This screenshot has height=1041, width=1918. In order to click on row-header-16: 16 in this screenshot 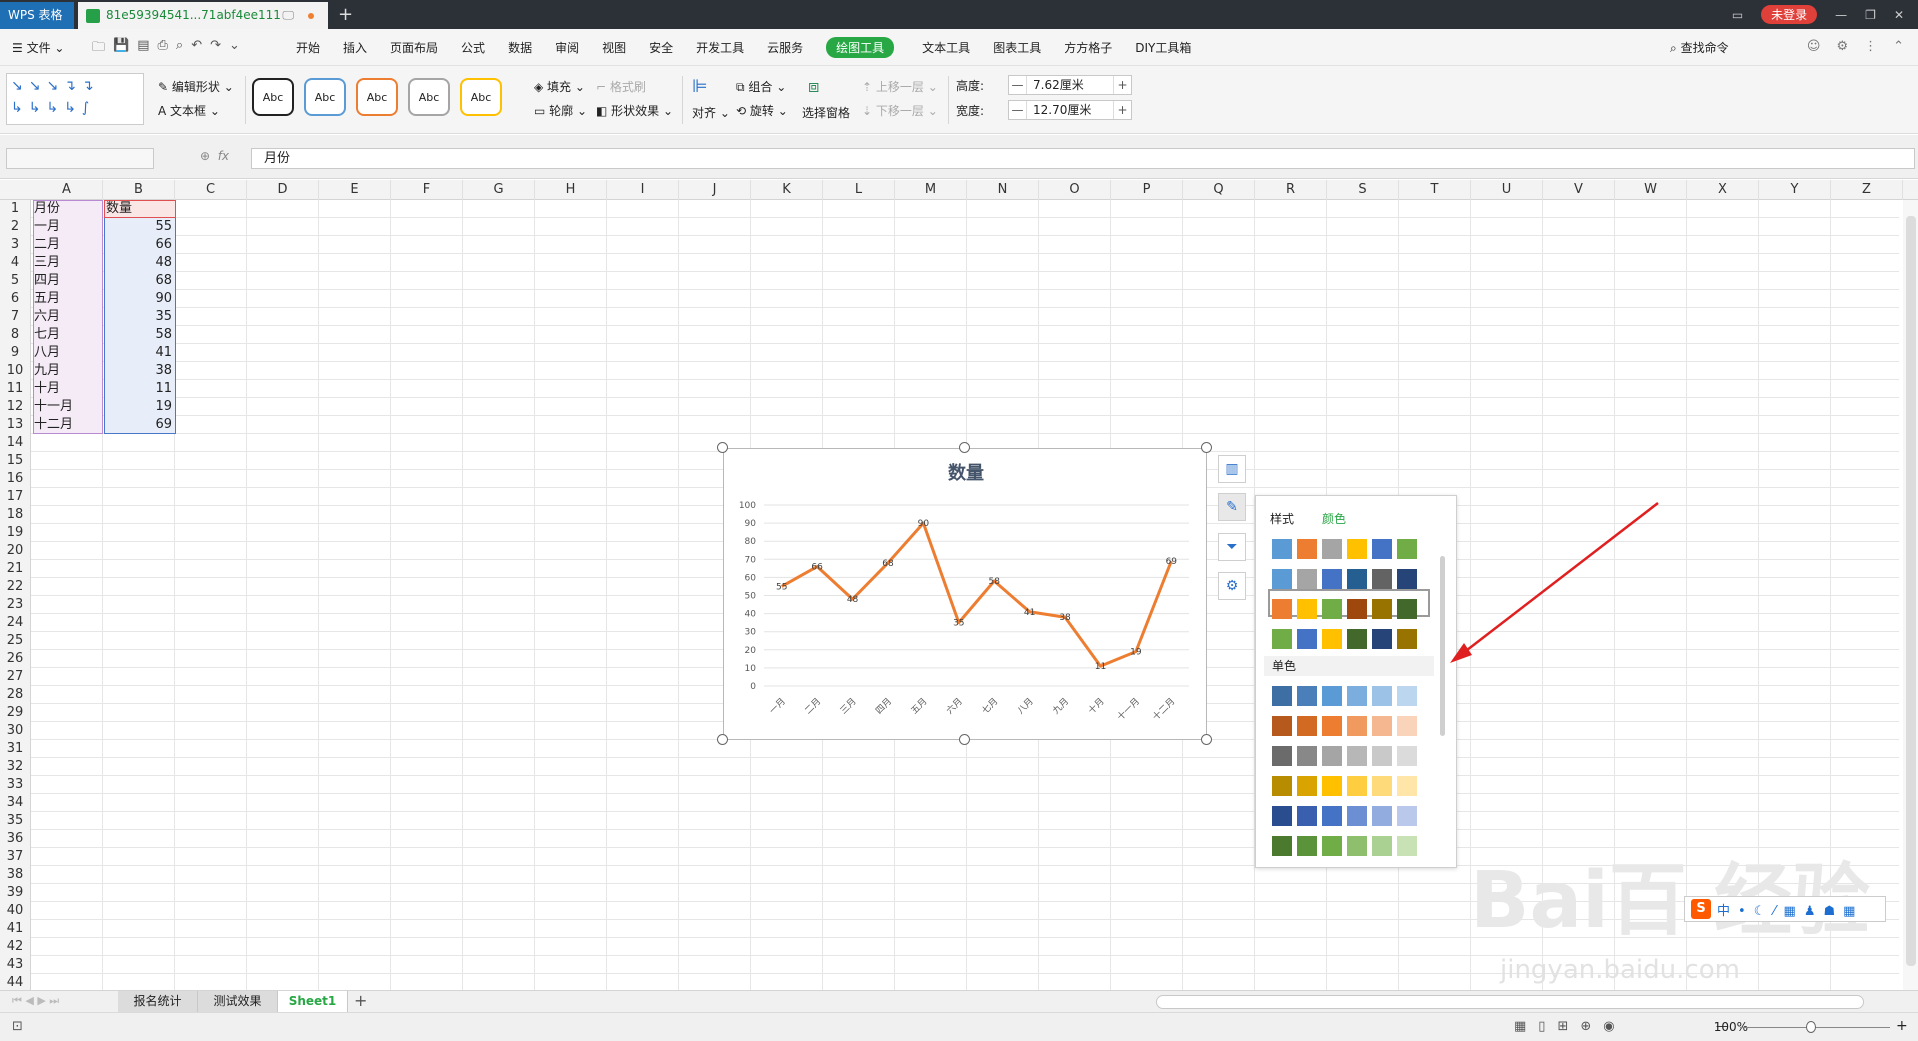, I will do `click(15, 479)`.